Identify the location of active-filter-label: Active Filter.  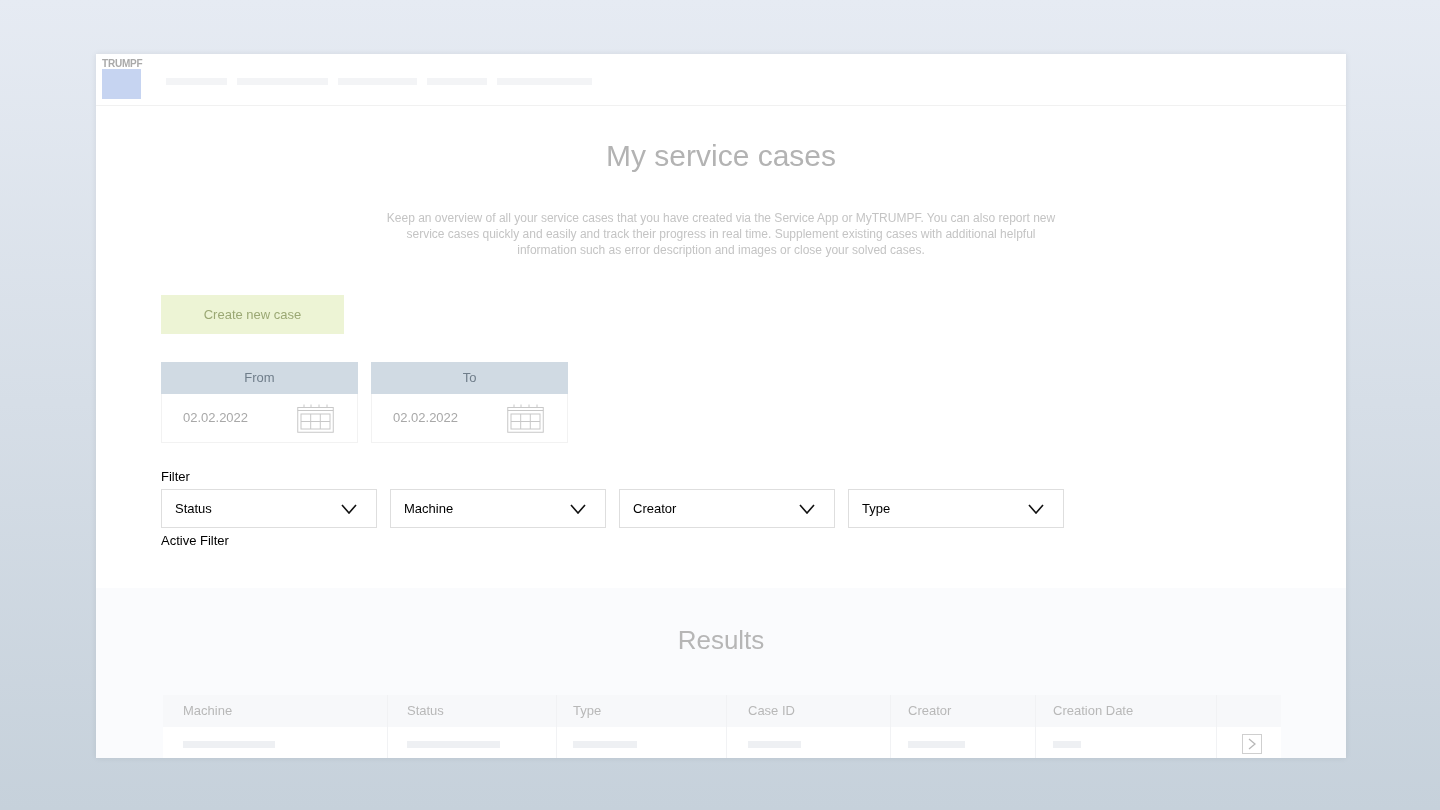
(195, 541).